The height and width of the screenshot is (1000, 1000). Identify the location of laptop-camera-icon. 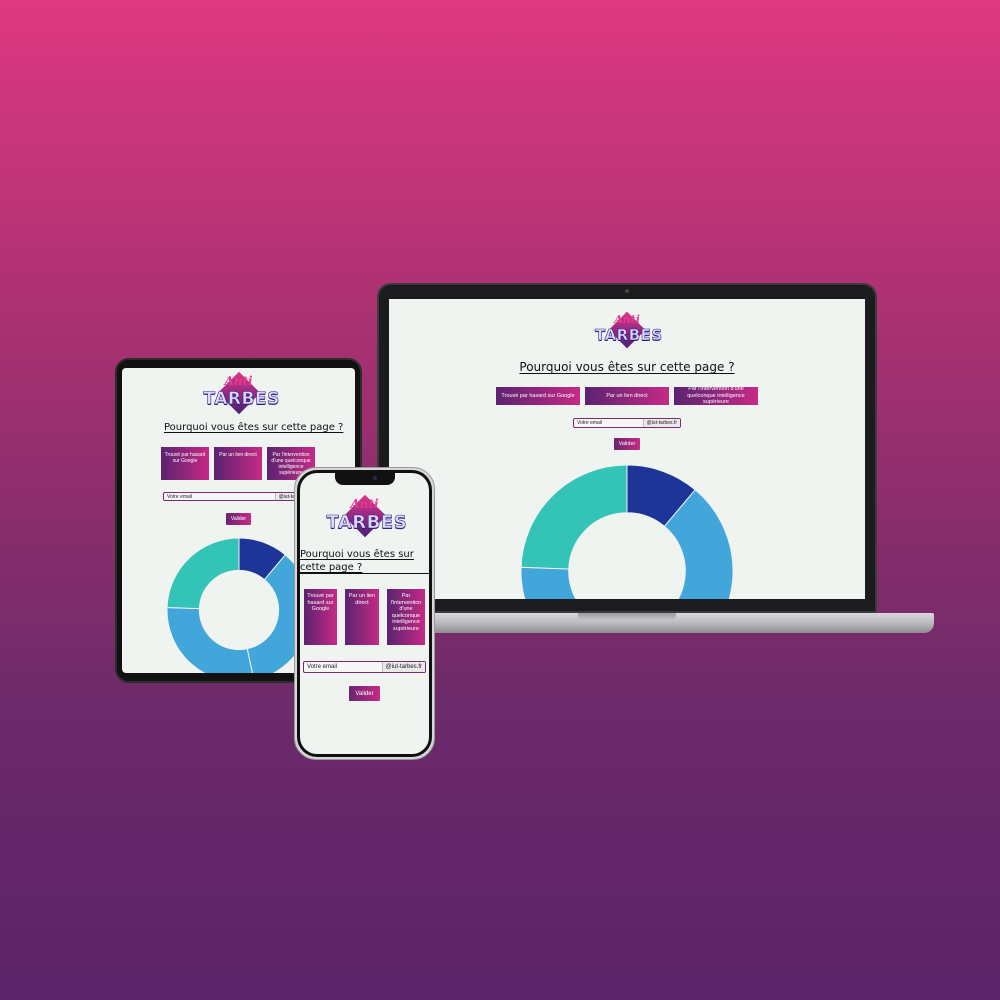
(627, 291).